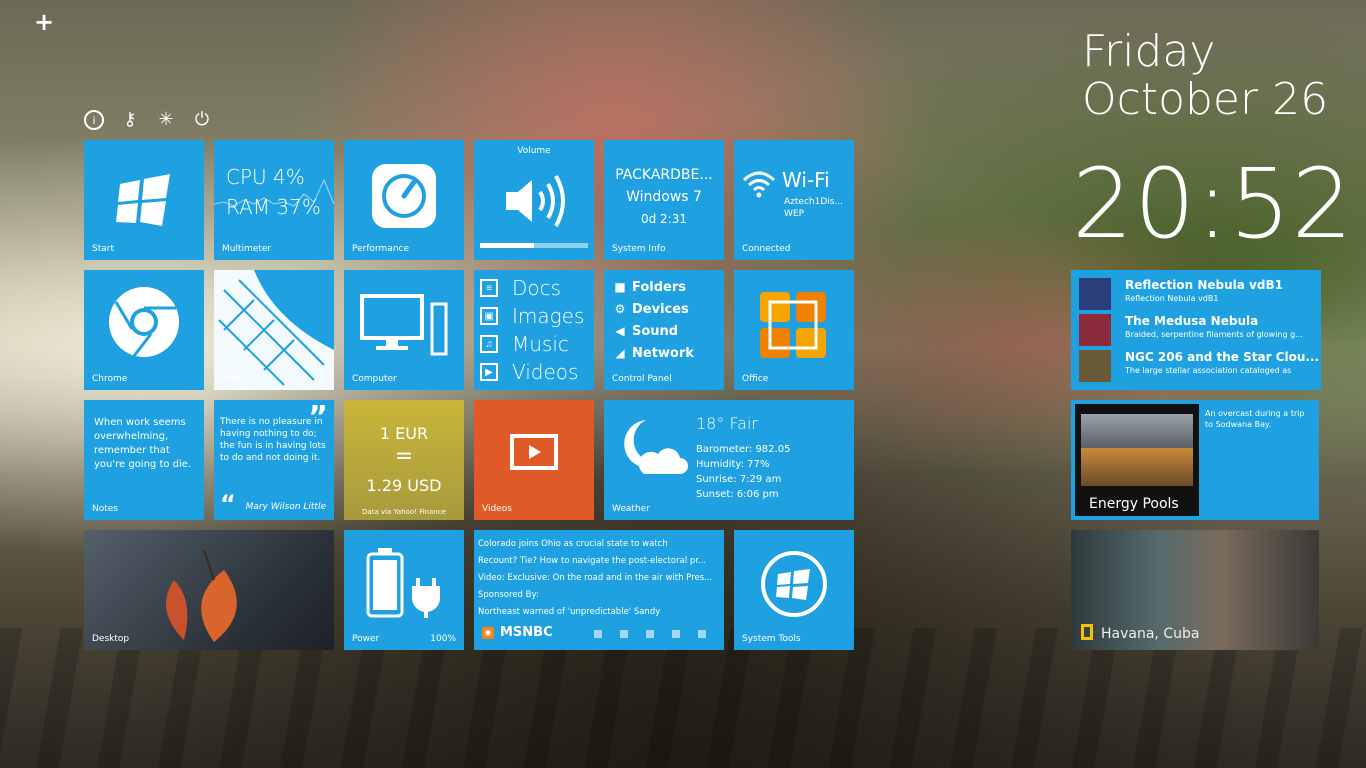 The width and height of the screenshot is (1366, 768). What do you see at coordinates (507, 245) in the screenshot?
I see `volume-slider-fill` at bounding box center [507, 245].